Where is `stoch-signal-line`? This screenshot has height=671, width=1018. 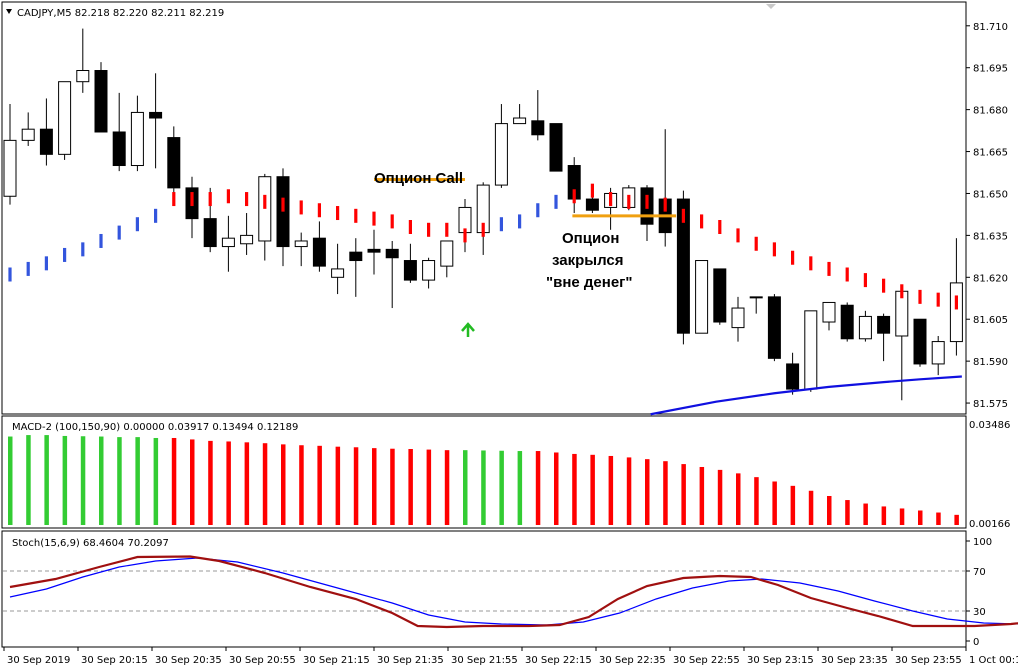
stoch-signal-line is located at coordinates (513, 591).